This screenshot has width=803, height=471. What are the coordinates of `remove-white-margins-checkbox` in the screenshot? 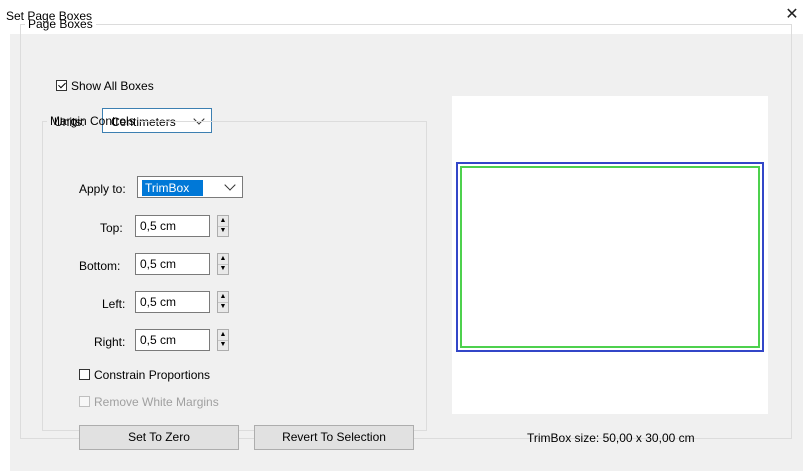 It's located at (84, 401).